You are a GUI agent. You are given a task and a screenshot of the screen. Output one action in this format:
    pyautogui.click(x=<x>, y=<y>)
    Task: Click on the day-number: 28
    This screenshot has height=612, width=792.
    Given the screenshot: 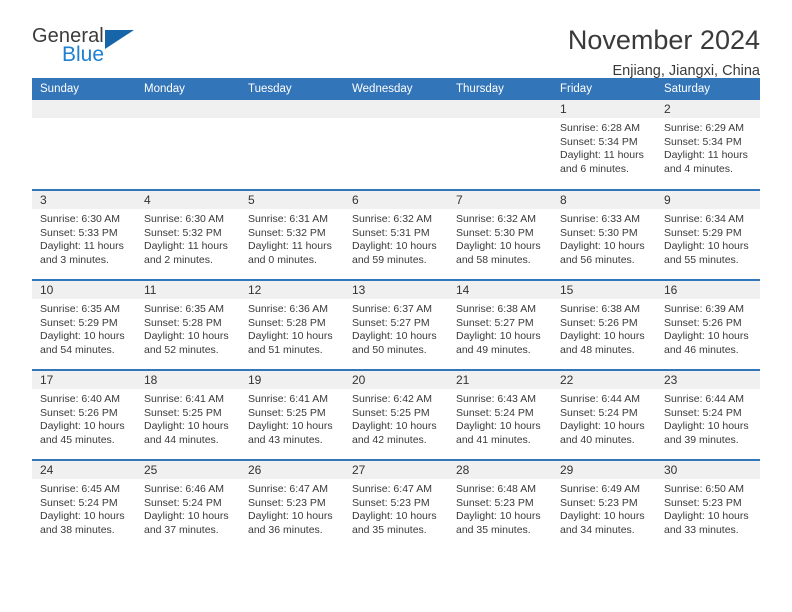 What is the action you would take?
    pyautogui.click(x=500, y=470)
    